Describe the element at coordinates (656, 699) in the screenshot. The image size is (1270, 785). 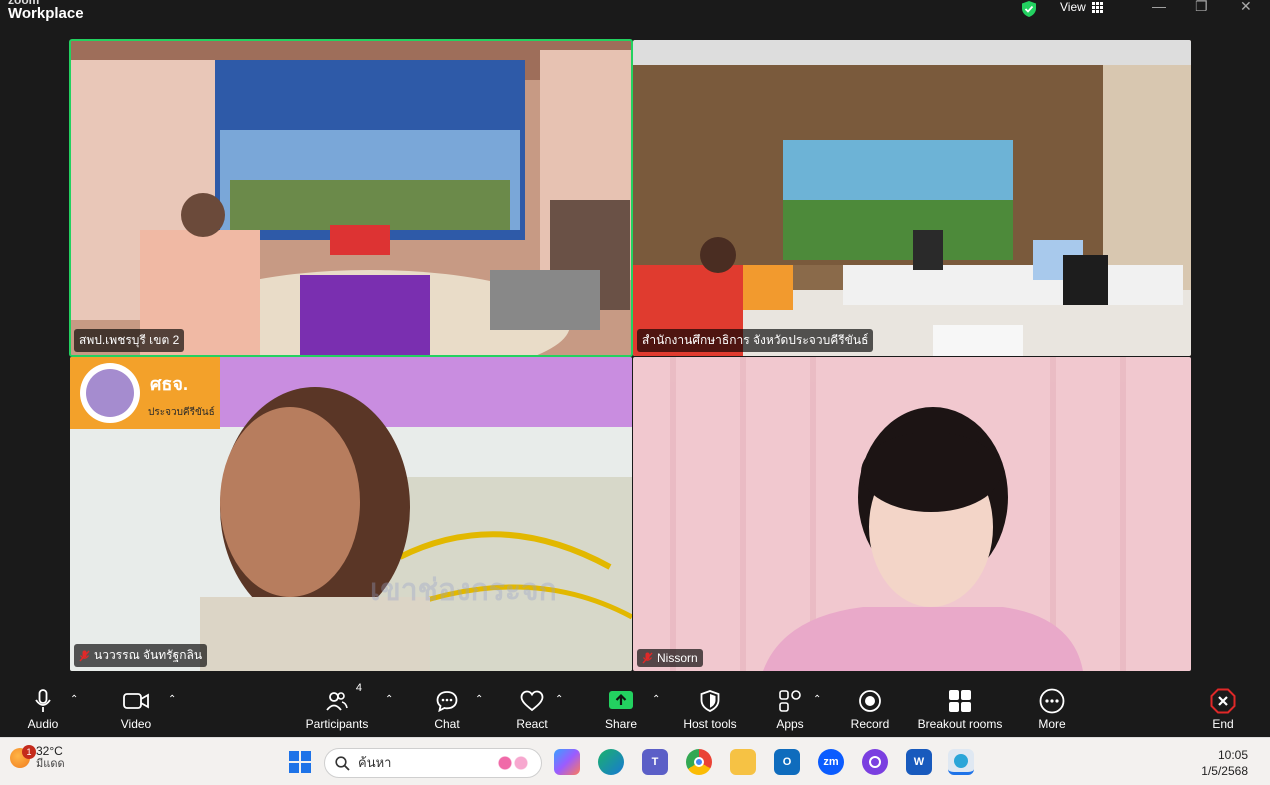
I see `share-options-chevron-icon: ⌃` at that location.